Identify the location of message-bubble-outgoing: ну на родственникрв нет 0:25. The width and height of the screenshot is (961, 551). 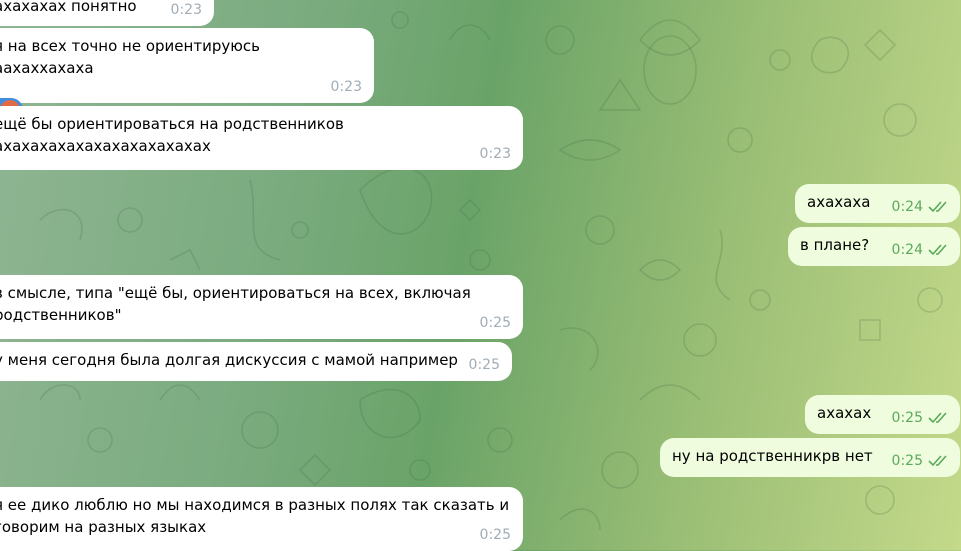
(810, 457).